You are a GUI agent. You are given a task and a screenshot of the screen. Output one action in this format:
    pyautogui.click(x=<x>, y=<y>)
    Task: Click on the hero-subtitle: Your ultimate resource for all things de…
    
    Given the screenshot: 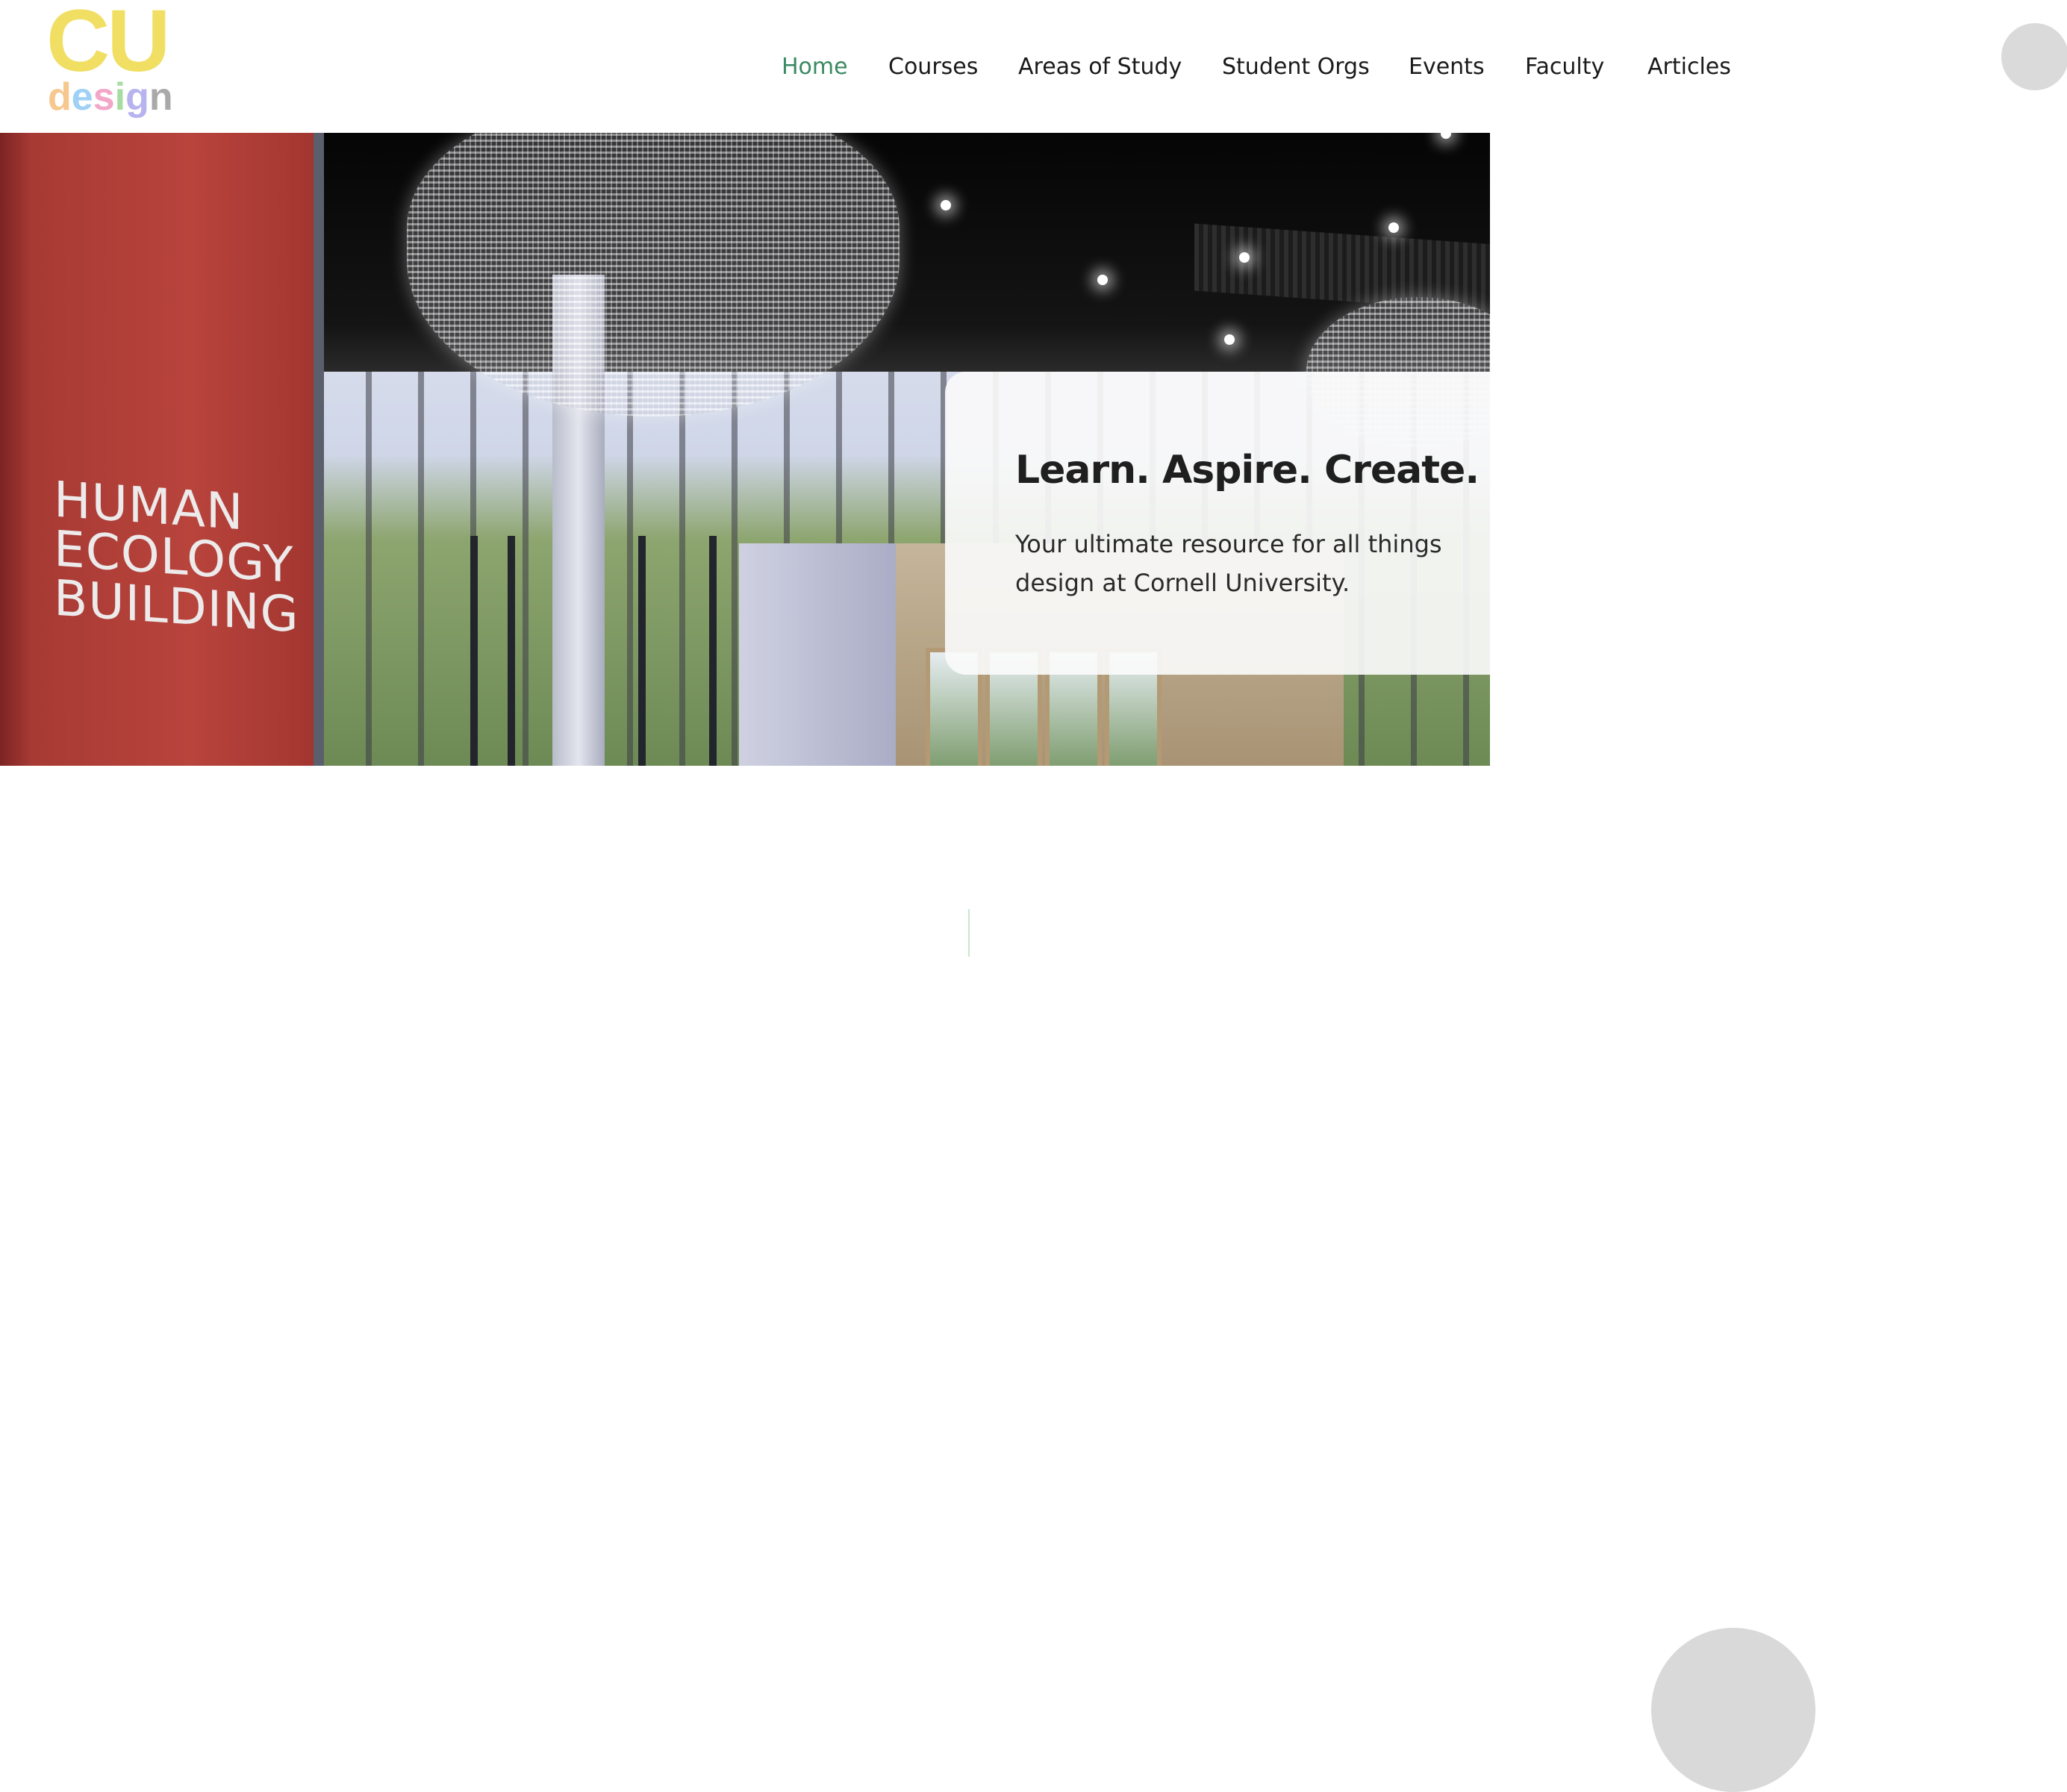 What is the action you would take?
    pyautogui.click(x=1228, y=563)
    